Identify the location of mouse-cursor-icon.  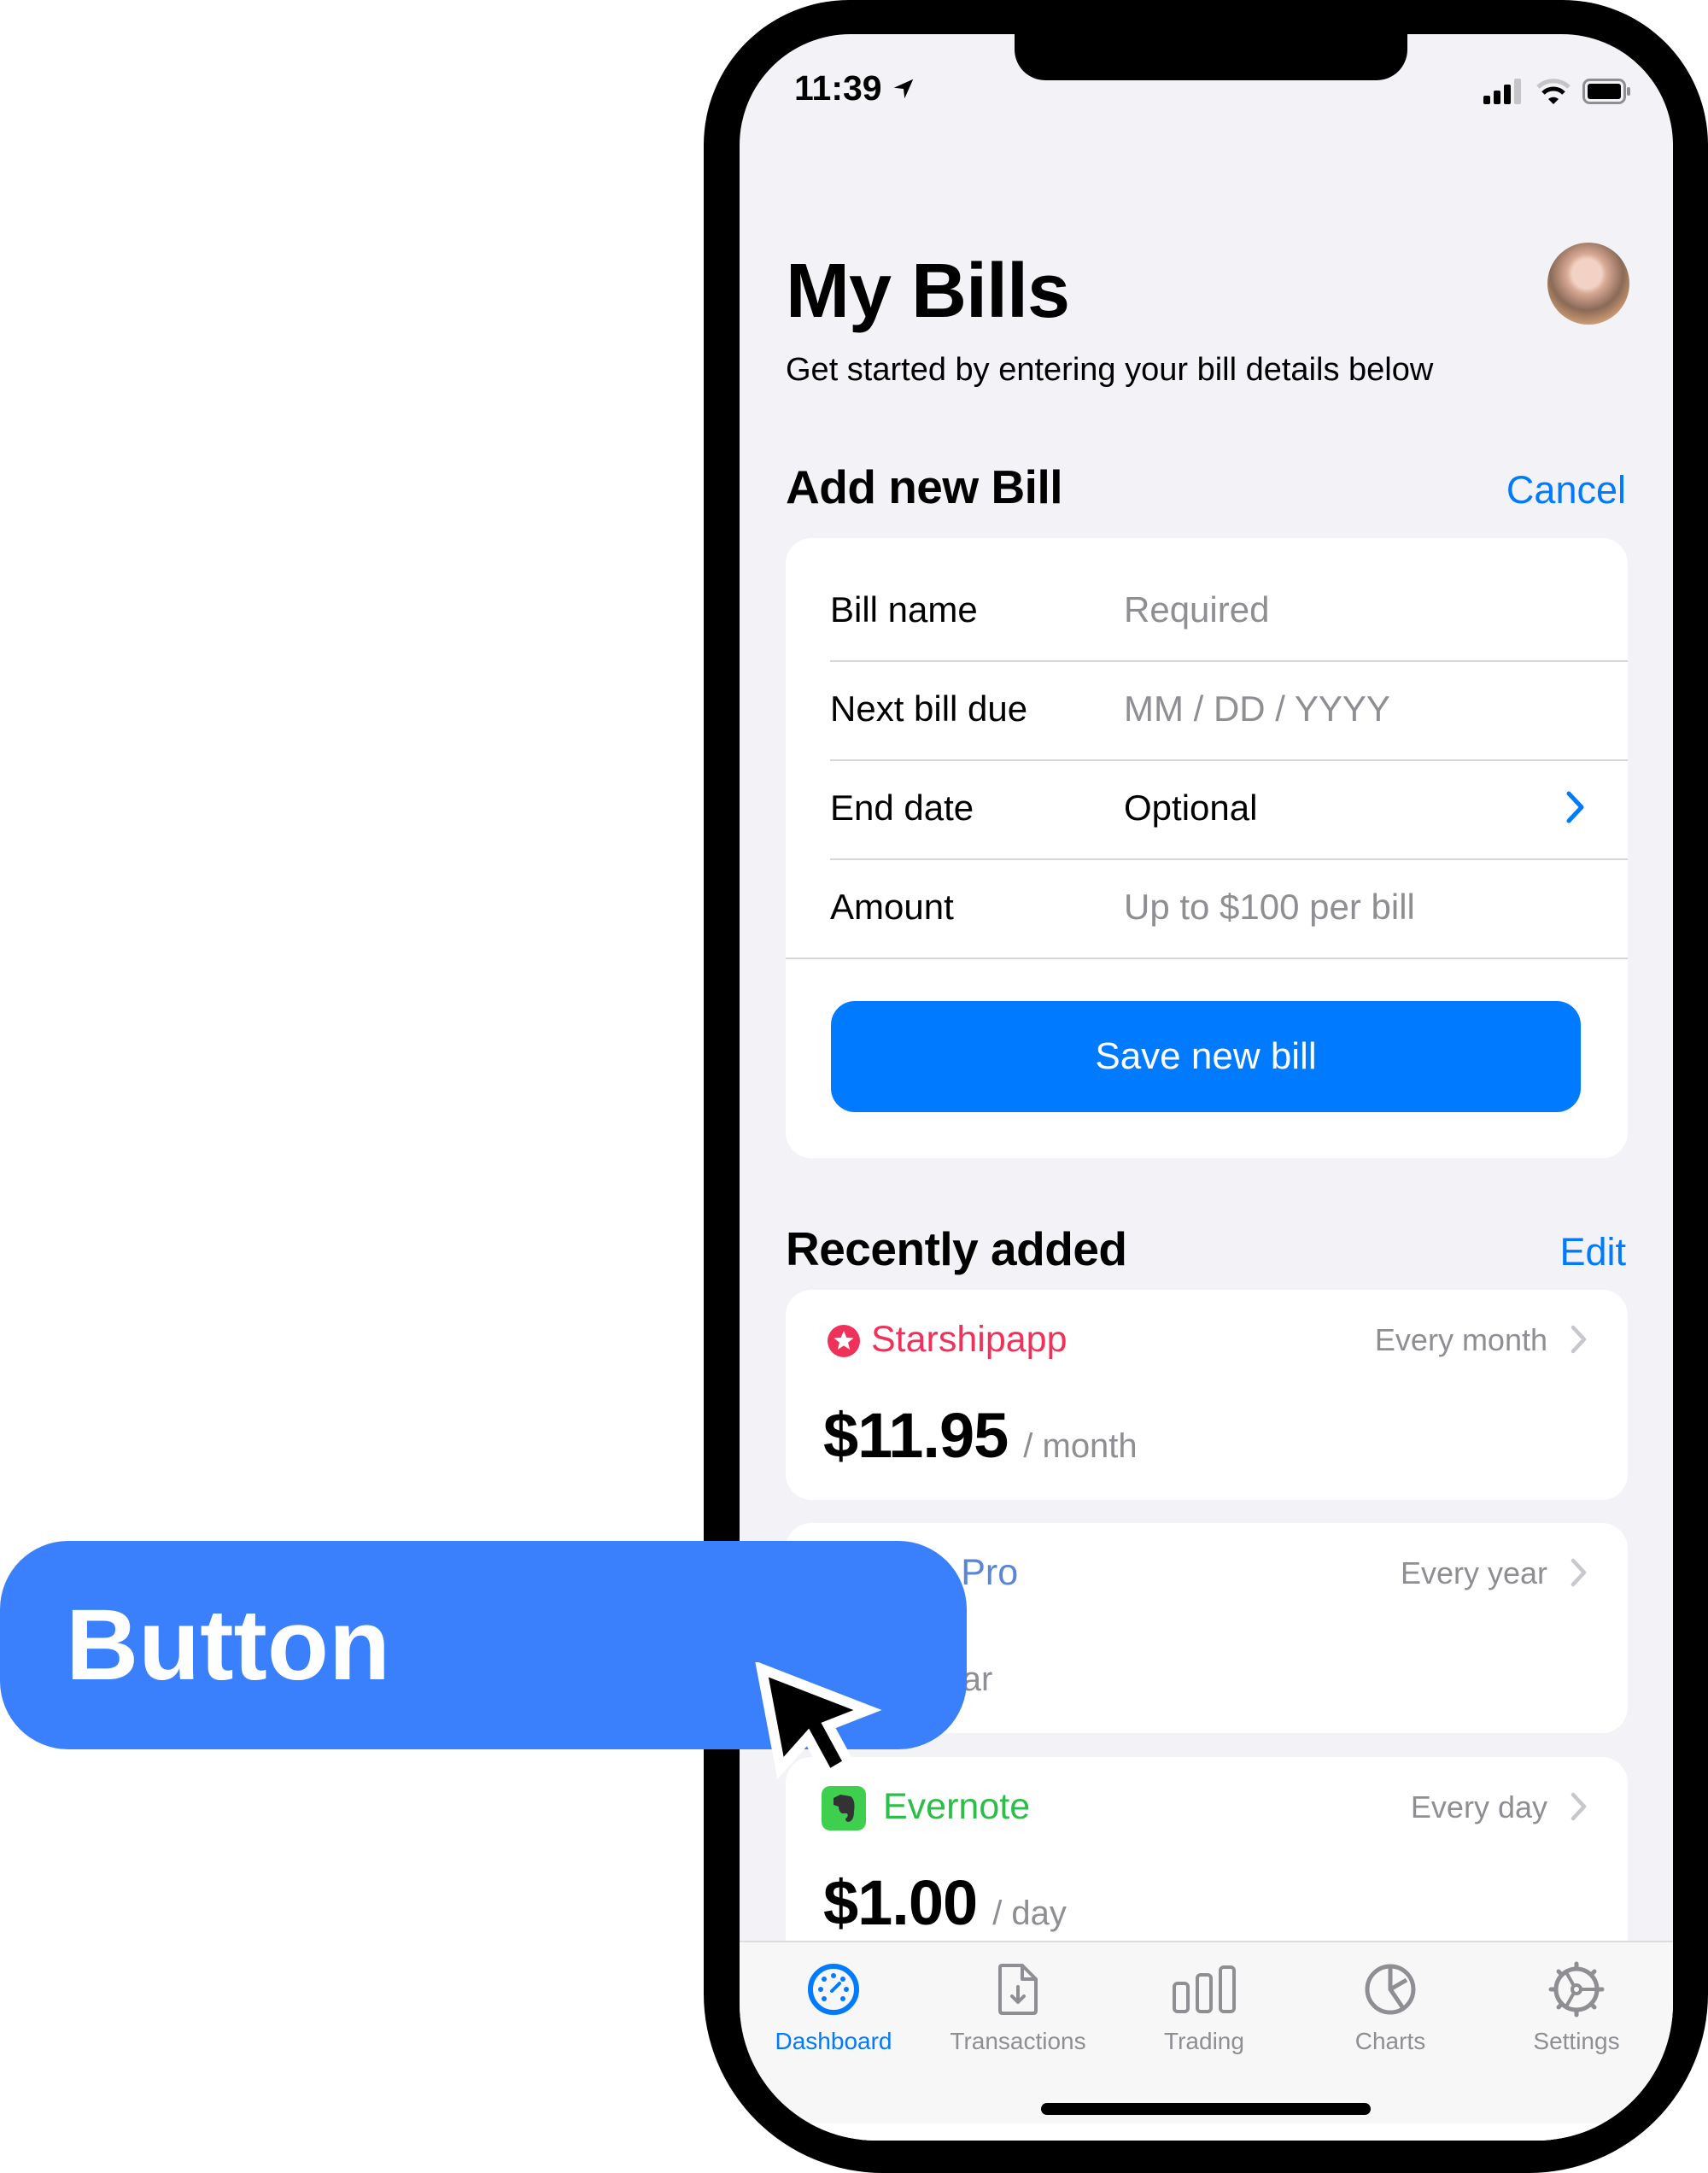
(818, 1722).